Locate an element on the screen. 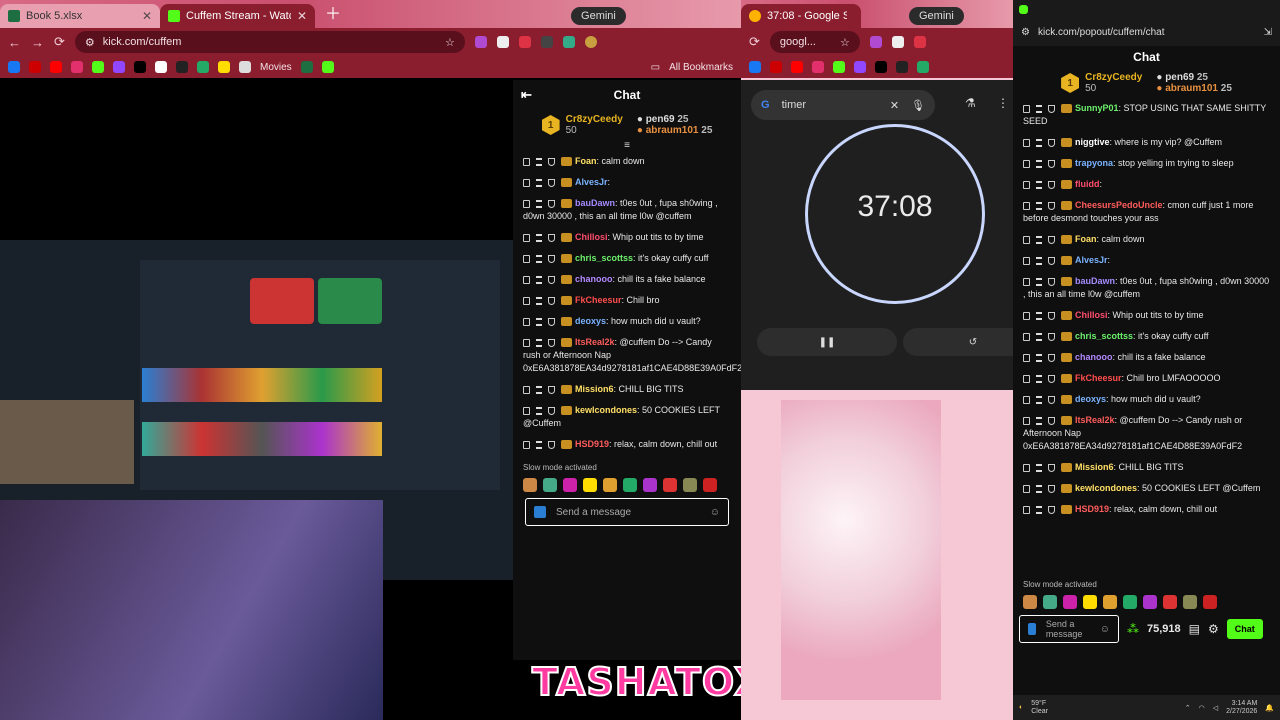  youtube-icon is located at coordinates (56, 67).